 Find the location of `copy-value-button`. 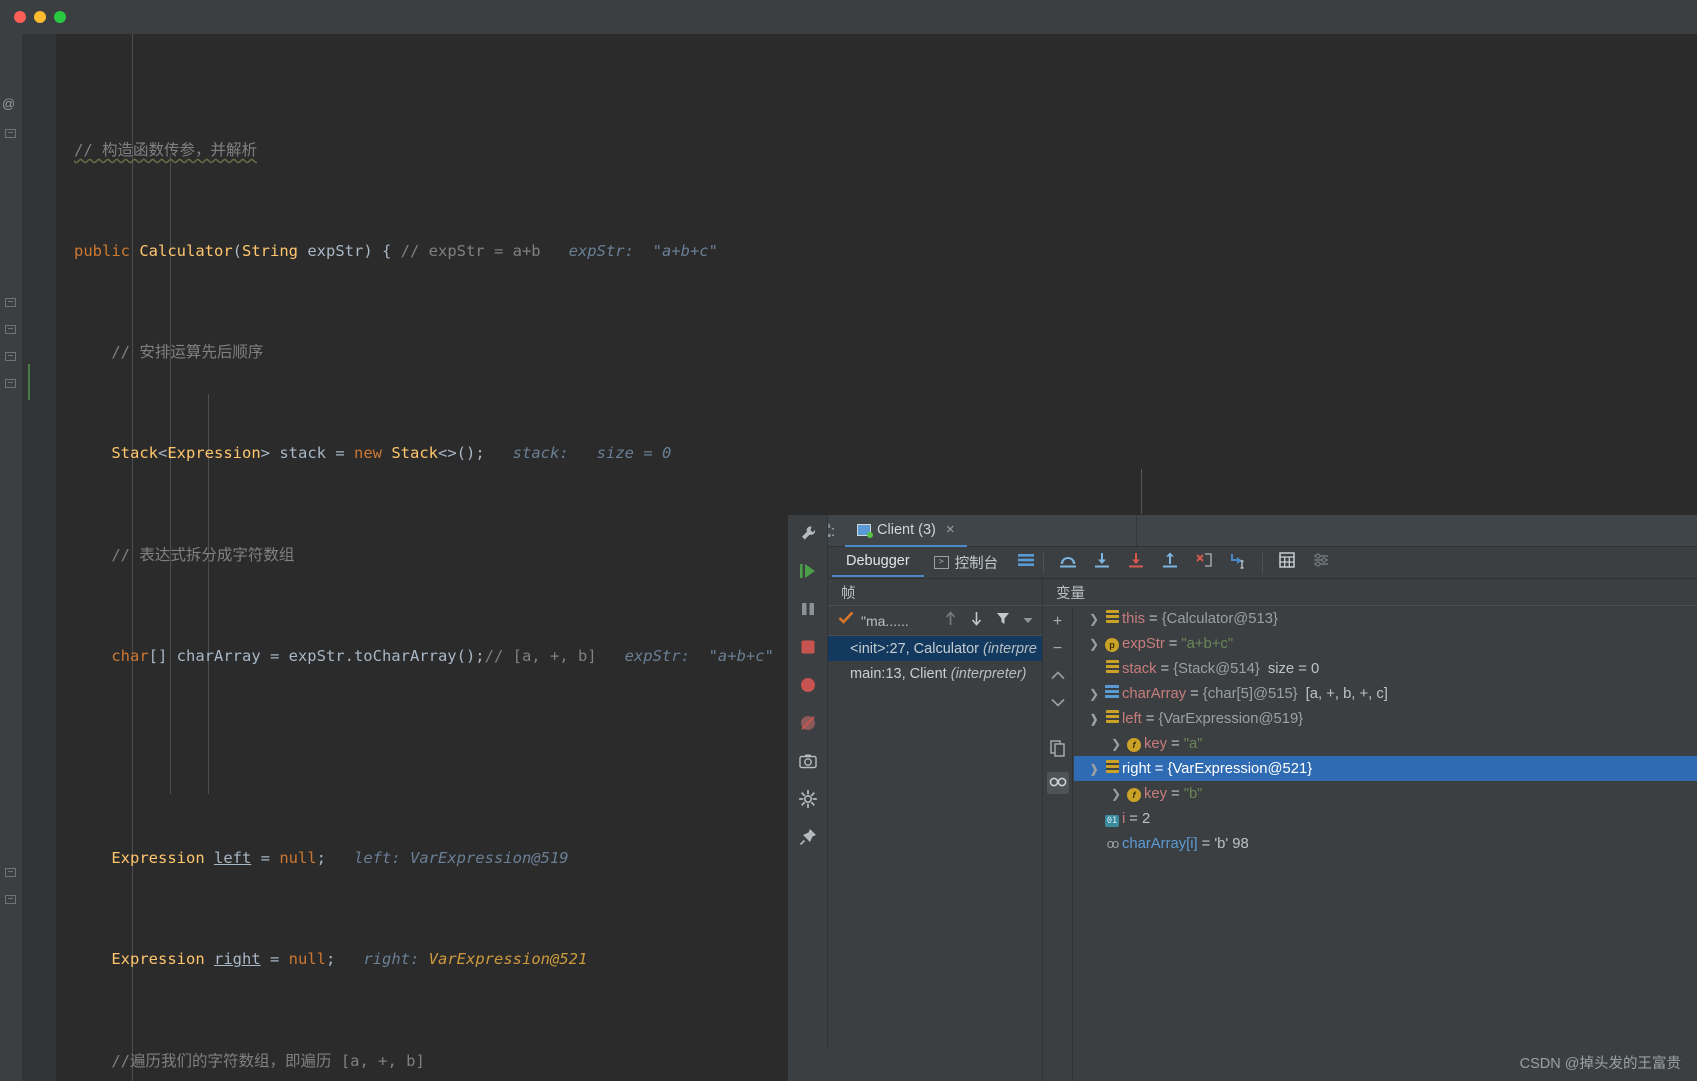

copy-value-button is located at coordinates (1057, 750).